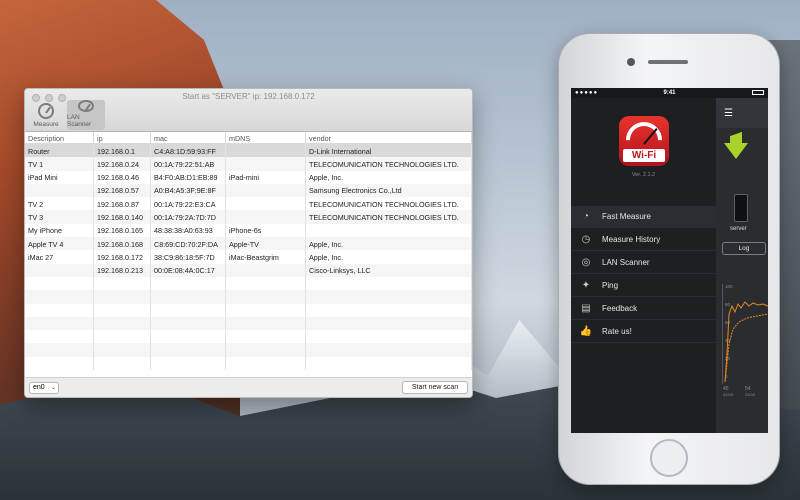  I want to click on gauge-icon: ◔, so click(586, 216).